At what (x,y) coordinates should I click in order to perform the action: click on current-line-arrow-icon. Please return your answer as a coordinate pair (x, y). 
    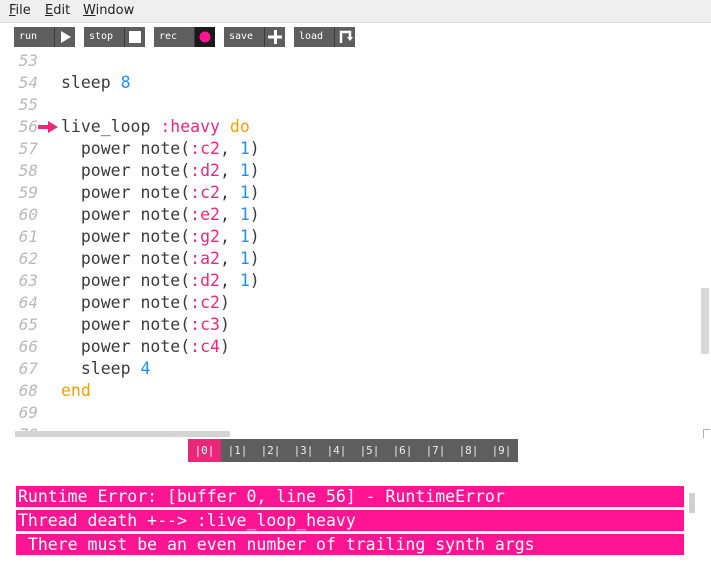
    Looking at the image, I should click on (48, 127).